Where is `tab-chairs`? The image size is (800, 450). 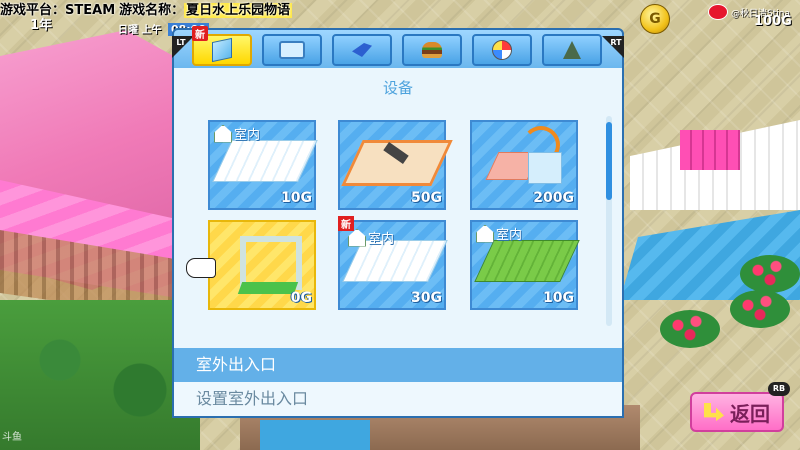
tab-chairs is located at coordinates (362, 50).